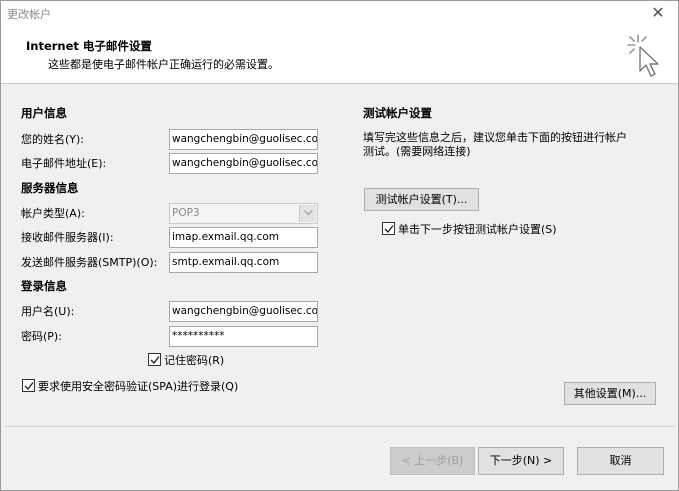 Image resolution: width=679 pixels, height=491 pixels. What do you see at coordinates (186, 213) in the screenshot?
I see `account-type-value: POP3` at bounding box center [186, 213].